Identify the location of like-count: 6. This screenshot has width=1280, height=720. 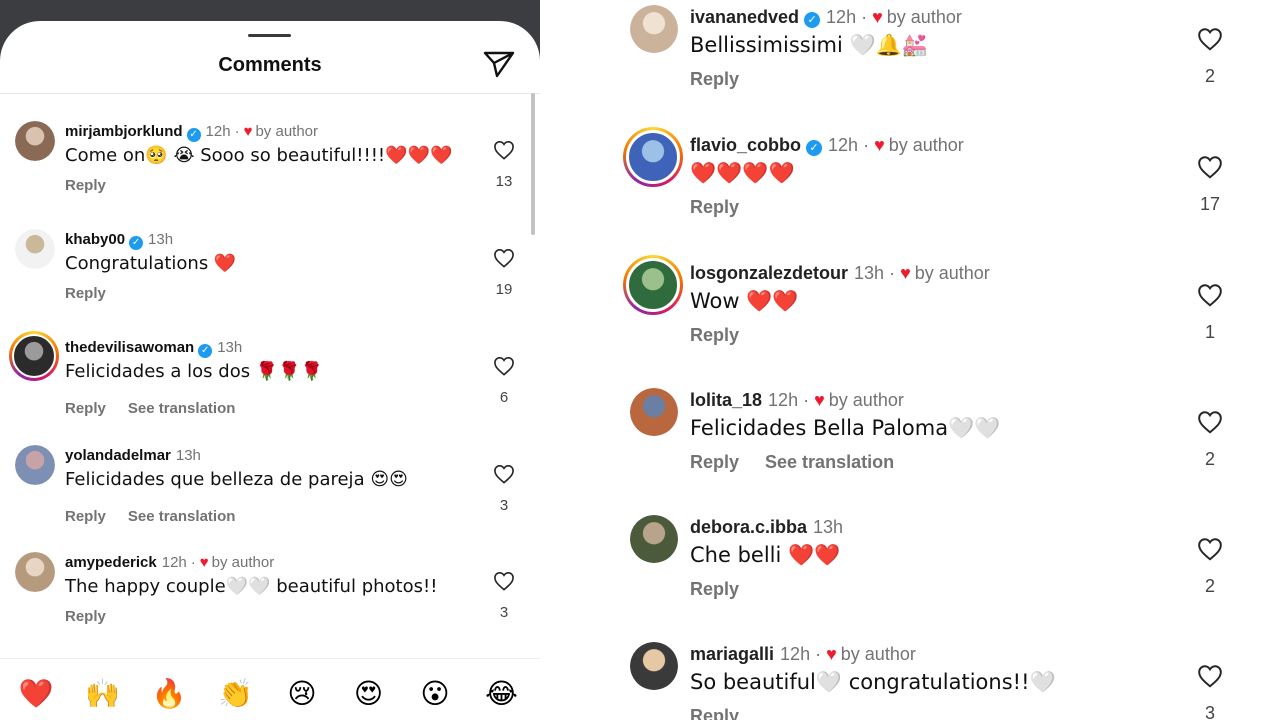
(504, 397).